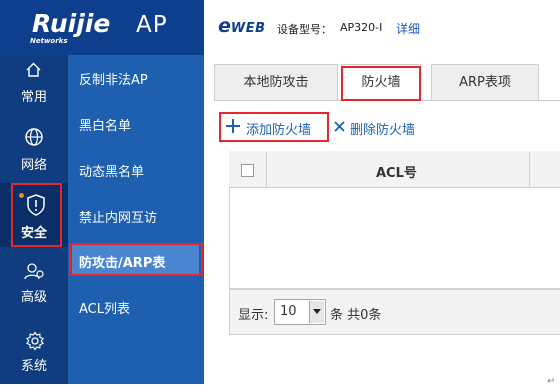 The image size is (560, 389). I want to click on add-firewall-label: 添加防火墙, so click(278, 128).